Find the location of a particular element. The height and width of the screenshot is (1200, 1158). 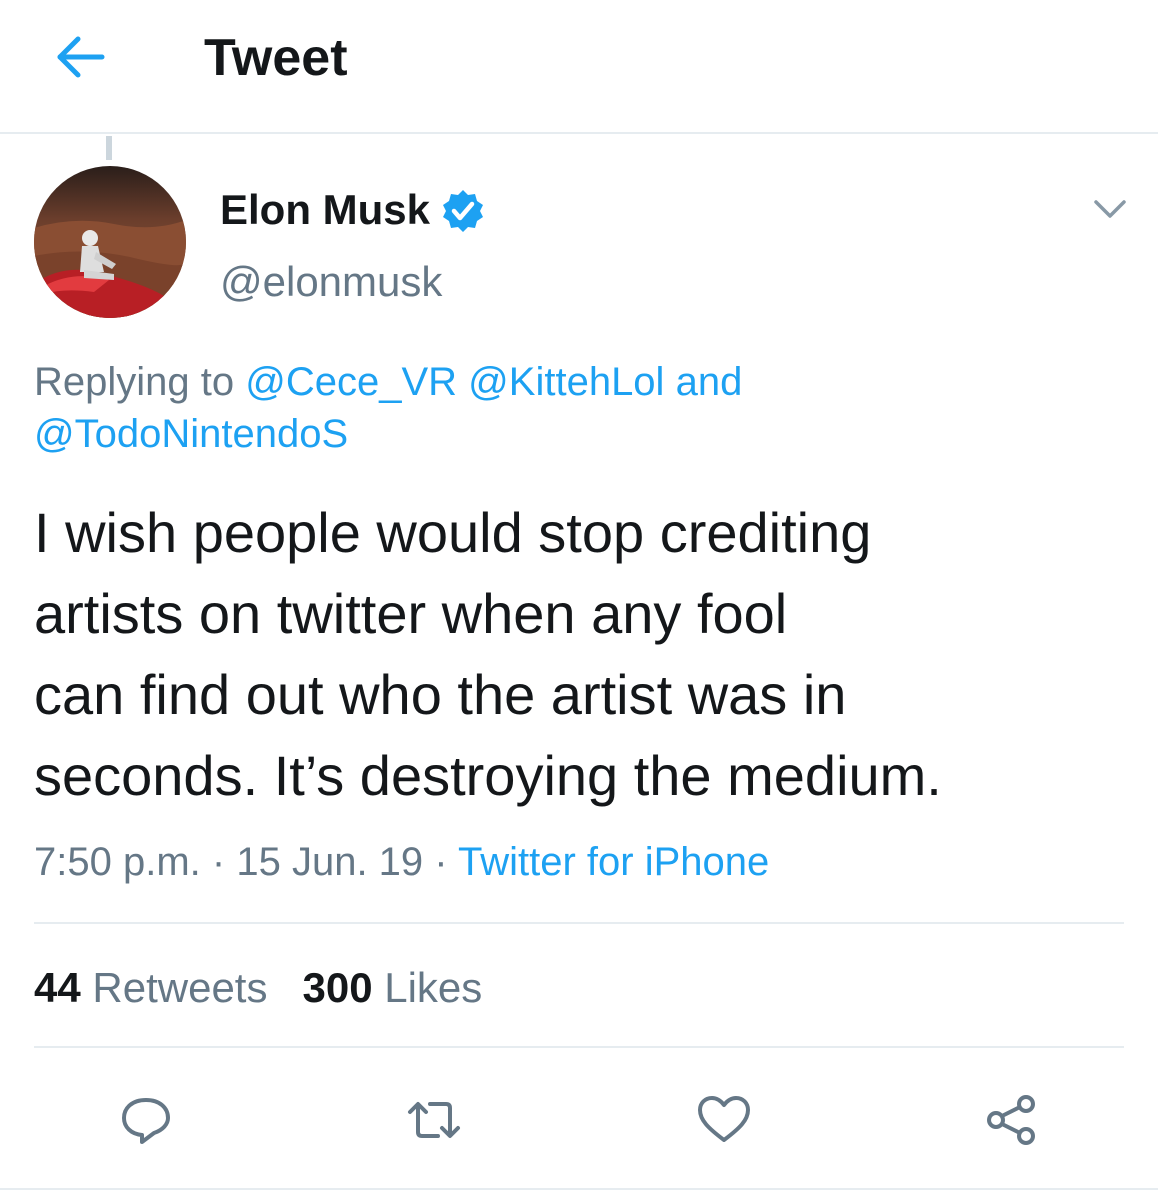

avatar is located at coordinates (110, 242).